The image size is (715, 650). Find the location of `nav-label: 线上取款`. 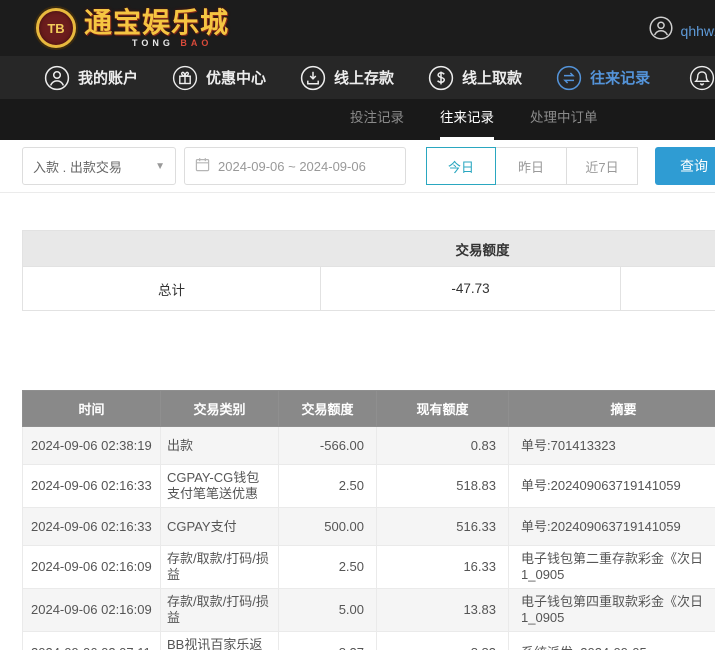

nav-label: 线上取款 is located at coordinates (492, 78).